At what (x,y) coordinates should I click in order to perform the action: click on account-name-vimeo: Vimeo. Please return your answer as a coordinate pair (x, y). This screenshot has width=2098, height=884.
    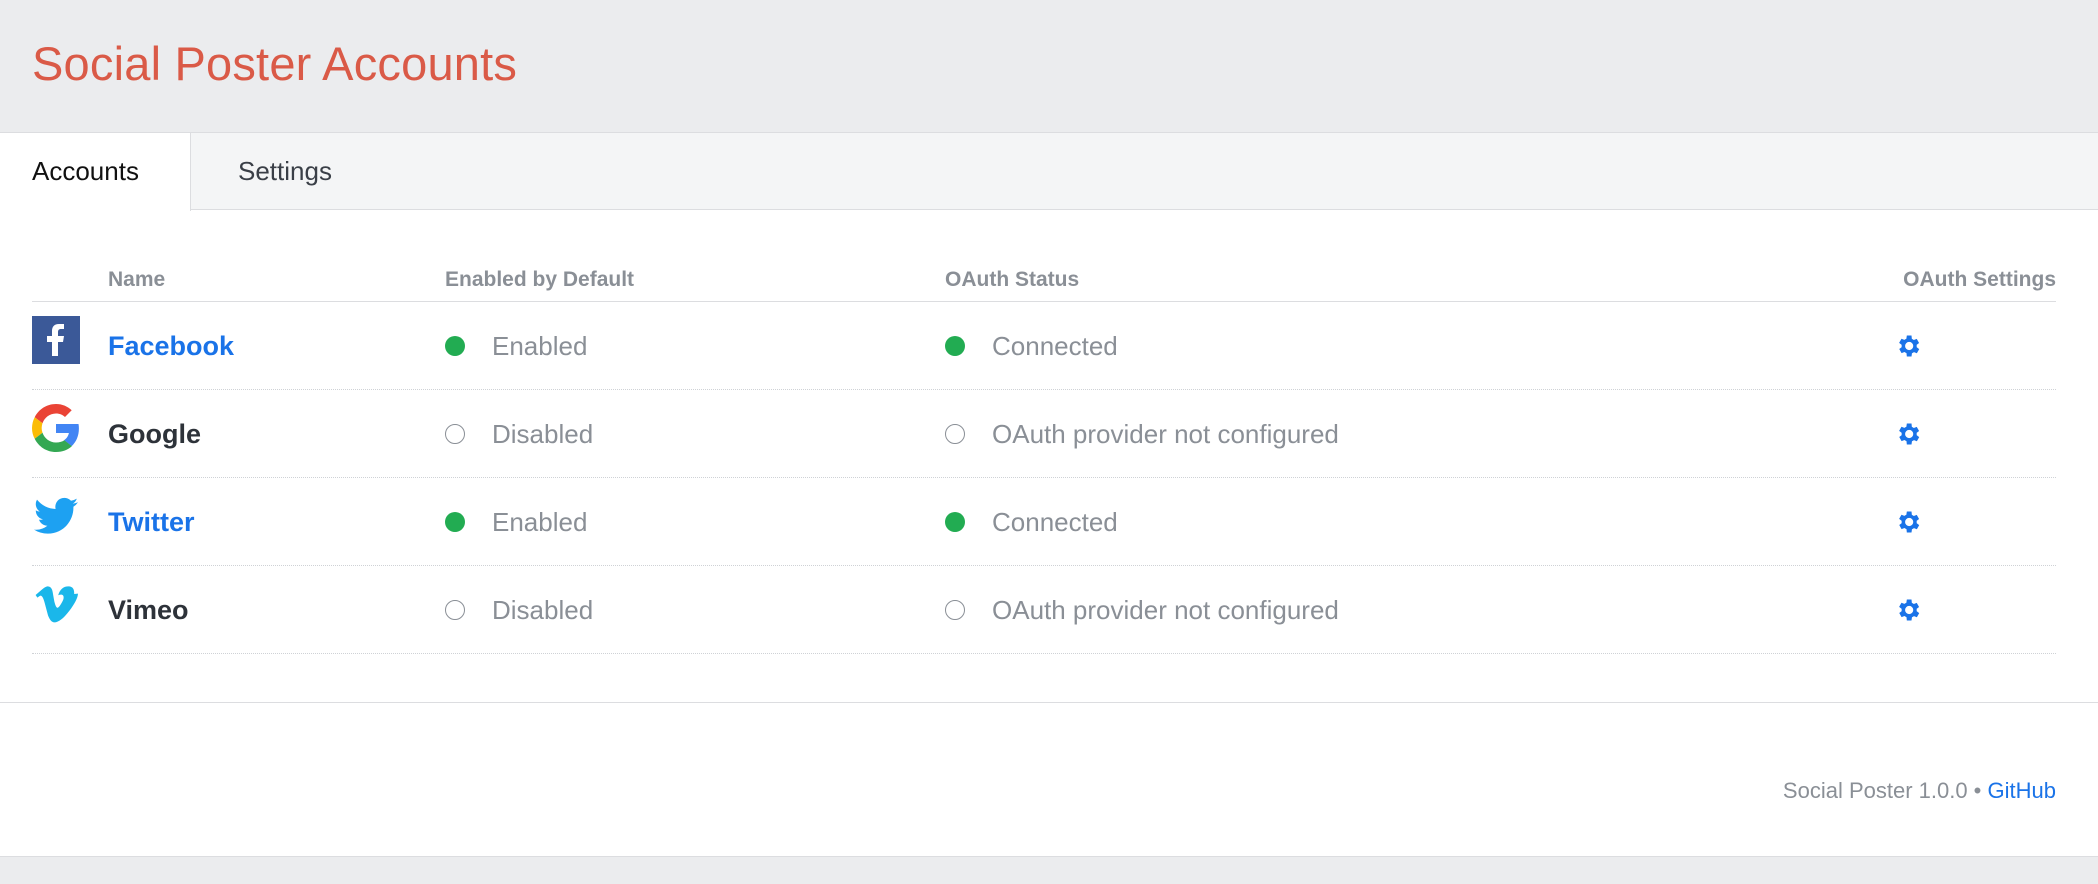
    Looking at the image, I should click on (148, 609).